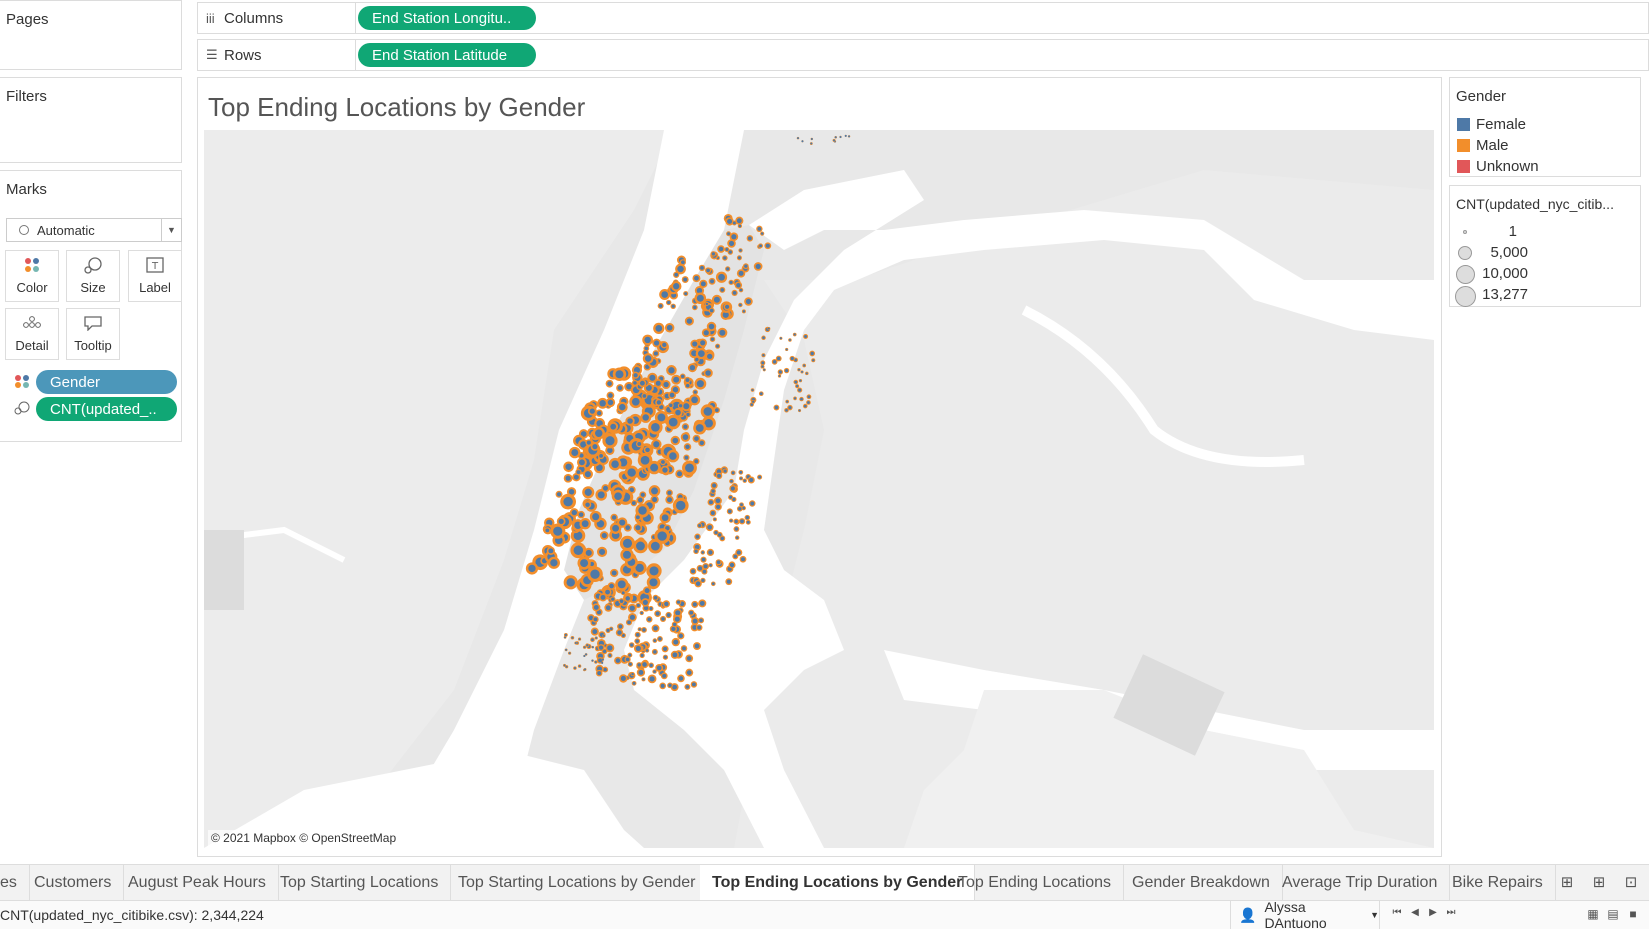  Describe the element at coordinates (1360, 882) in the screenshot. I see `tab-average-trip-duration: Average Trip Duration` at that location.